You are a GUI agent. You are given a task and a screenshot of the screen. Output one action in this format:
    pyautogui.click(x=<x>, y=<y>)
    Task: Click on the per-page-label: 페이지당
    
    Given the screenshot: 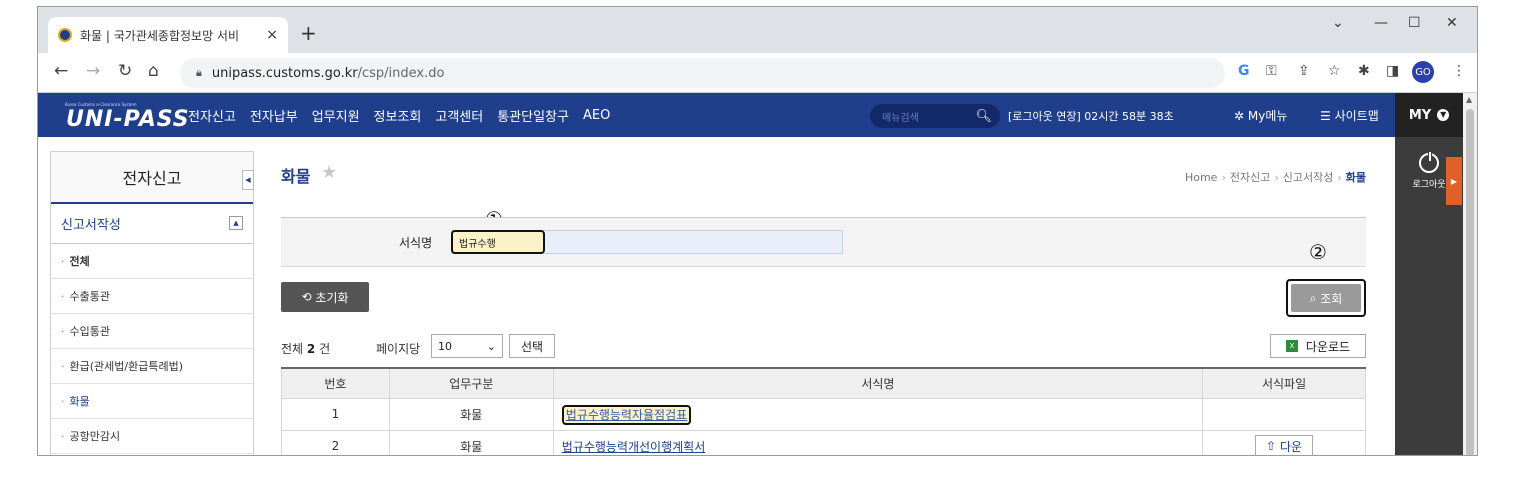 What is the action you would take?
    pyautogui.click(x=398, y=349)
    